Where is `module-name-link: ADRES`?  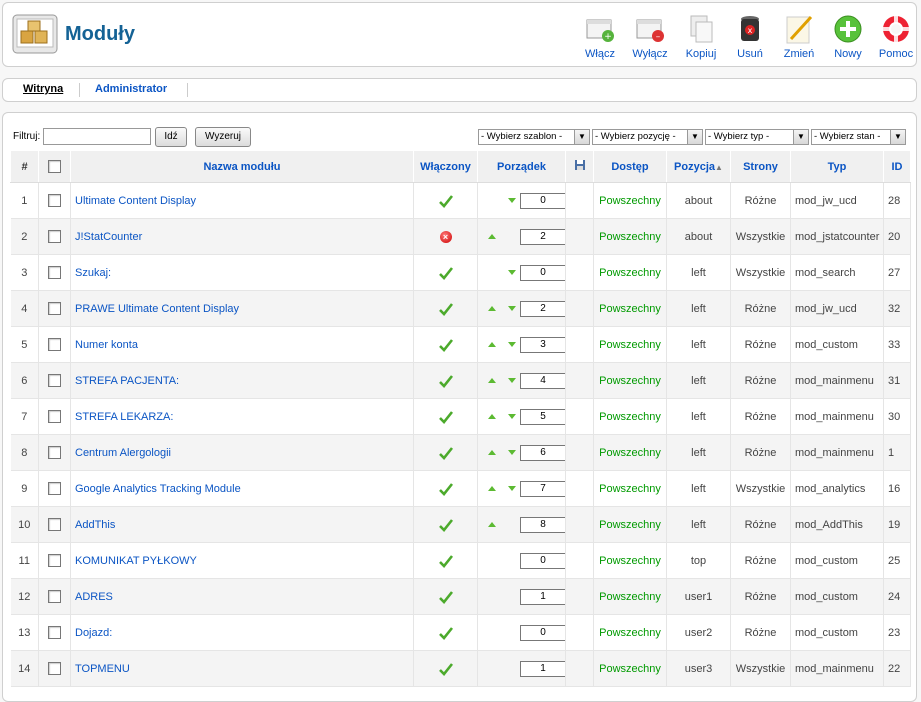 module-name-link: ADRES is located at coordinates (94, 597).